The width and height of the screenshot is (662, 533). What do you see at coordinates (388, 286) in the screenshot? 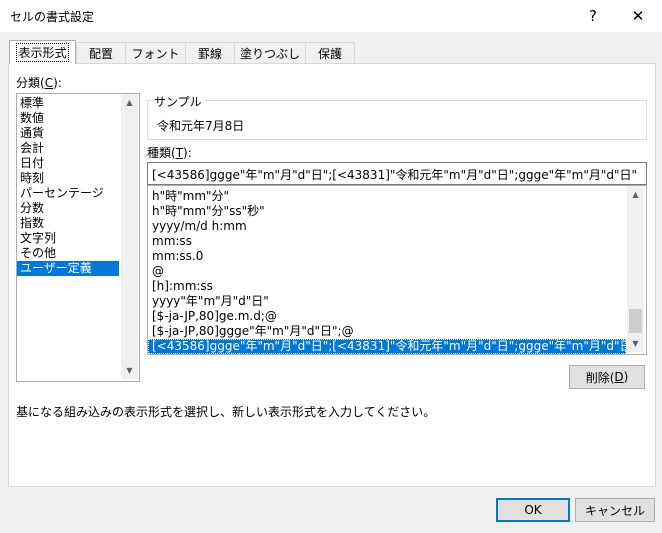
I see `format-list-item: [h]:mm:ss` at bounding box center [388, 286].